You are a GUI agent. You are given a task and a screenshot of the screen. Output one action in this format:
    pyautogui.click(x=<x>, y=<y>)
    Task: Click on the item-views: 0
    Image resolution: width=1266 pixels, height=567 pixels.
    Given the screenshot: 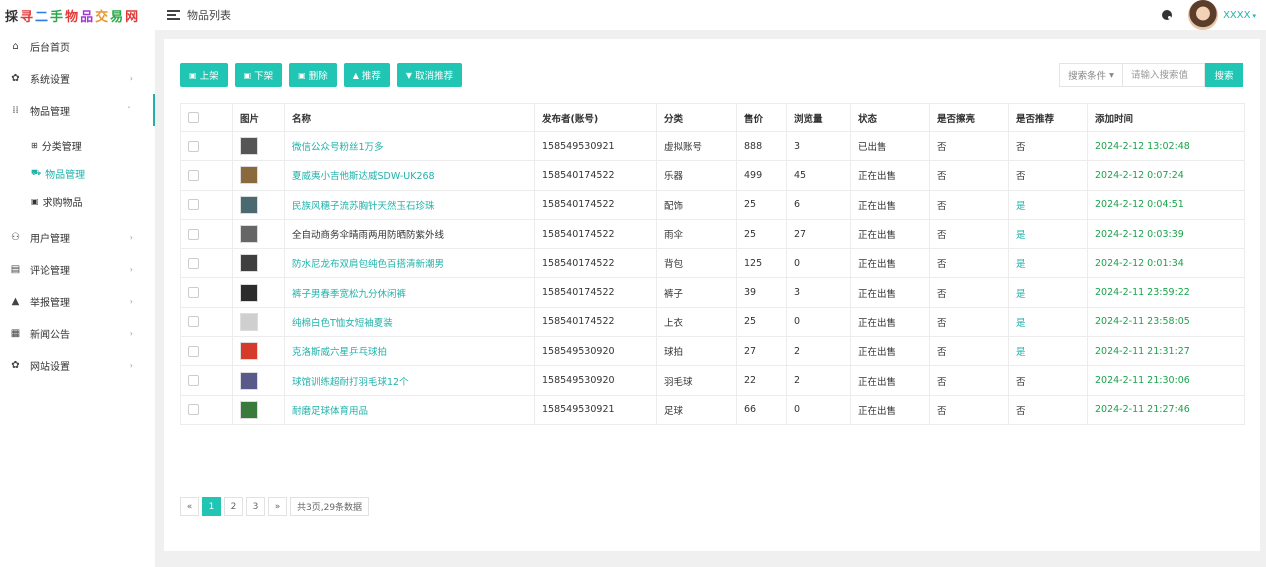 What is the action you would take?
    pyautogui.click(x=818, y=409)
    